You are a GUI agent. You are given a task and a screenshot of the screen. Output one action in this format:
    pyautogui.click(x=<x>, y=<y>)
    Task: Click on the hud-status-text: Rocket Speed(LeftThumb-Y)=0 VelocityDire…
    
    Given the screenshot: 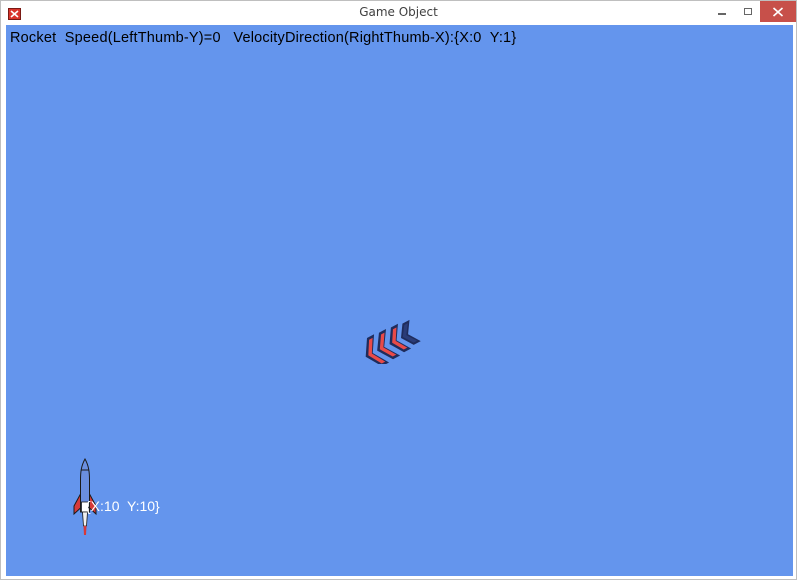 What is the action you would take?
    pyautogui.click(x=263, y=38)
    